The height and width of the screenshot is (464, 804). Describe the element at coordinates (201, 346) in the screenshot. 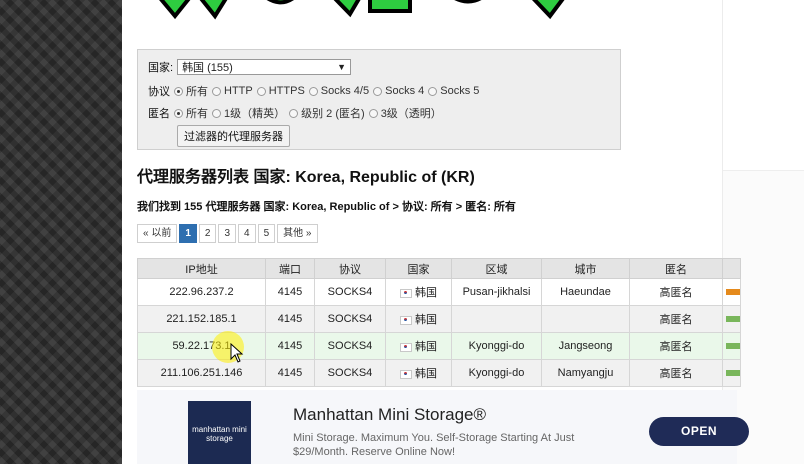

I see `cell-ip: 59.22.173.1` at that location.